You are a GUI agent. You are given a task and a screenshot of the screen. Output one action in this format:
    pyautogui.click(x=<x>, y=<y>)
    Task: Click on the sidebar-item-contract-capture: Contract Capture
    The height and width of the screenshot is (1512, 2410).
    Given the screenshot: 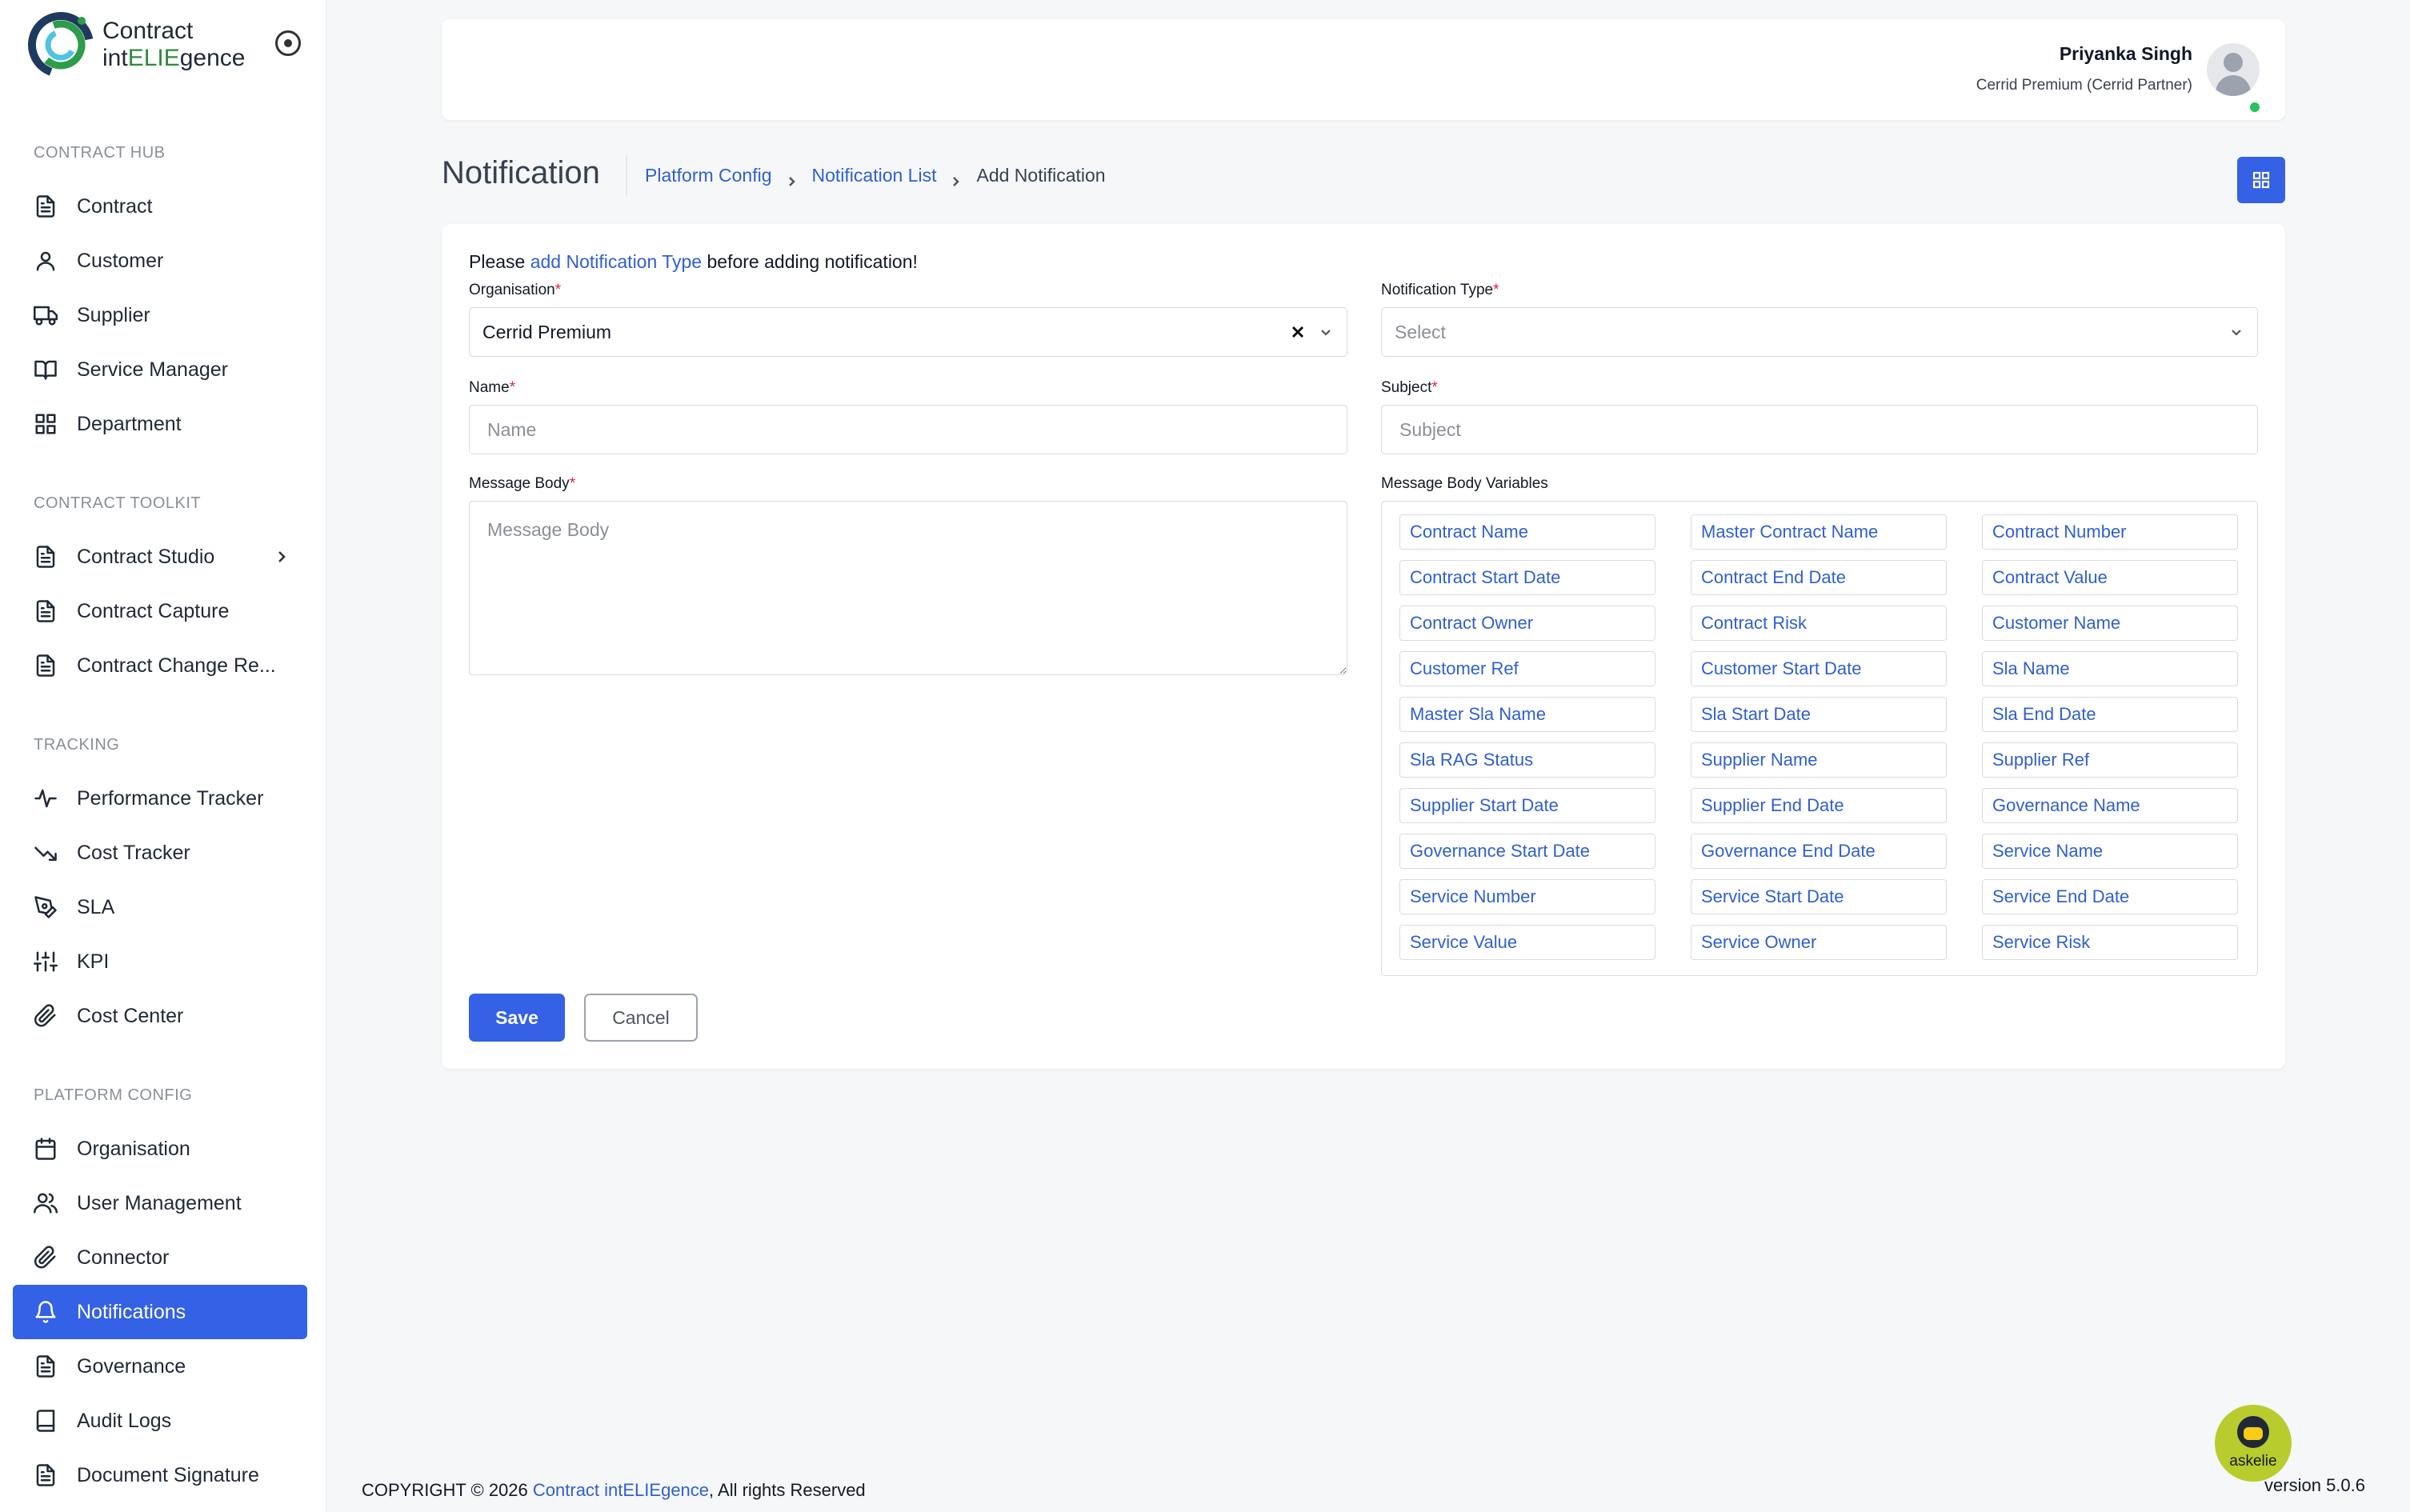 What is the action you would take?
    pyautogui.click(x=160, y=611)
    